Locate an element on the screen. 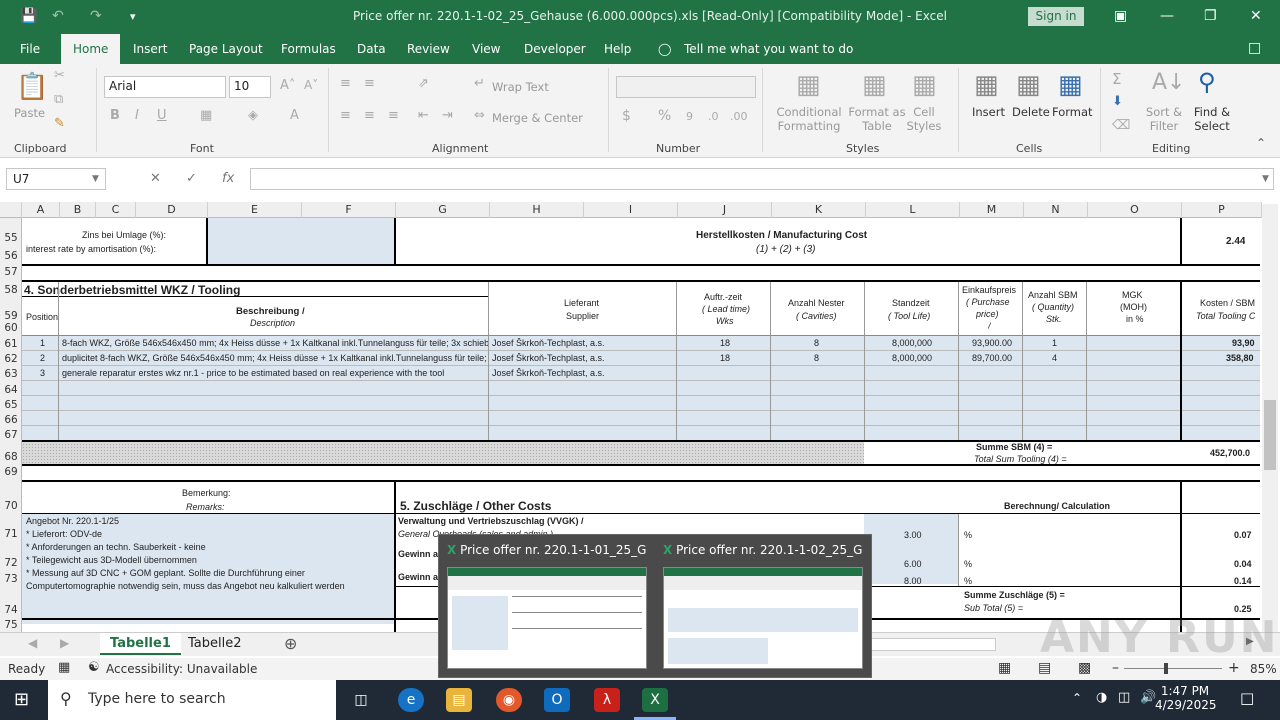 Image resolution: width=1280 pixels, height=720 pixels. row-header: 67 is located at coordinates (11, 435).